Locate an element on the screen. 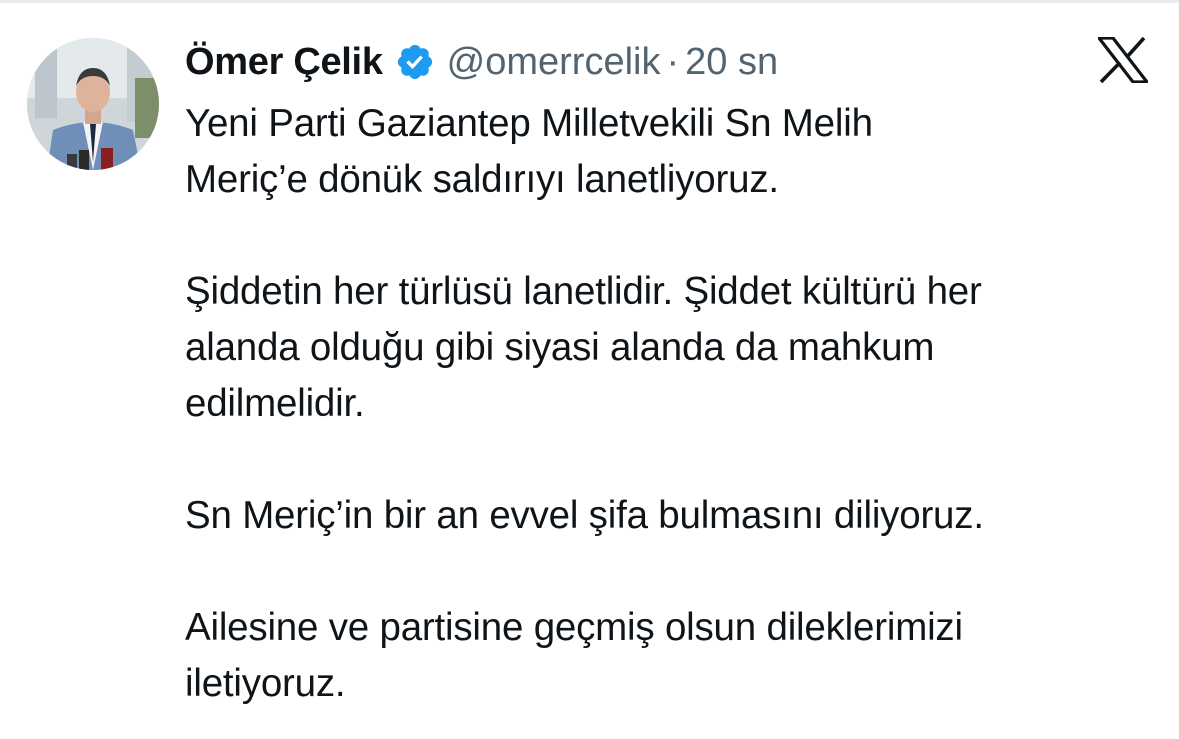 The width and height of the screenshot is (1179, 739). text-line: Meriç’e dönük saldırıyı lanetliyoruz. is located at coordinates (482, 179).